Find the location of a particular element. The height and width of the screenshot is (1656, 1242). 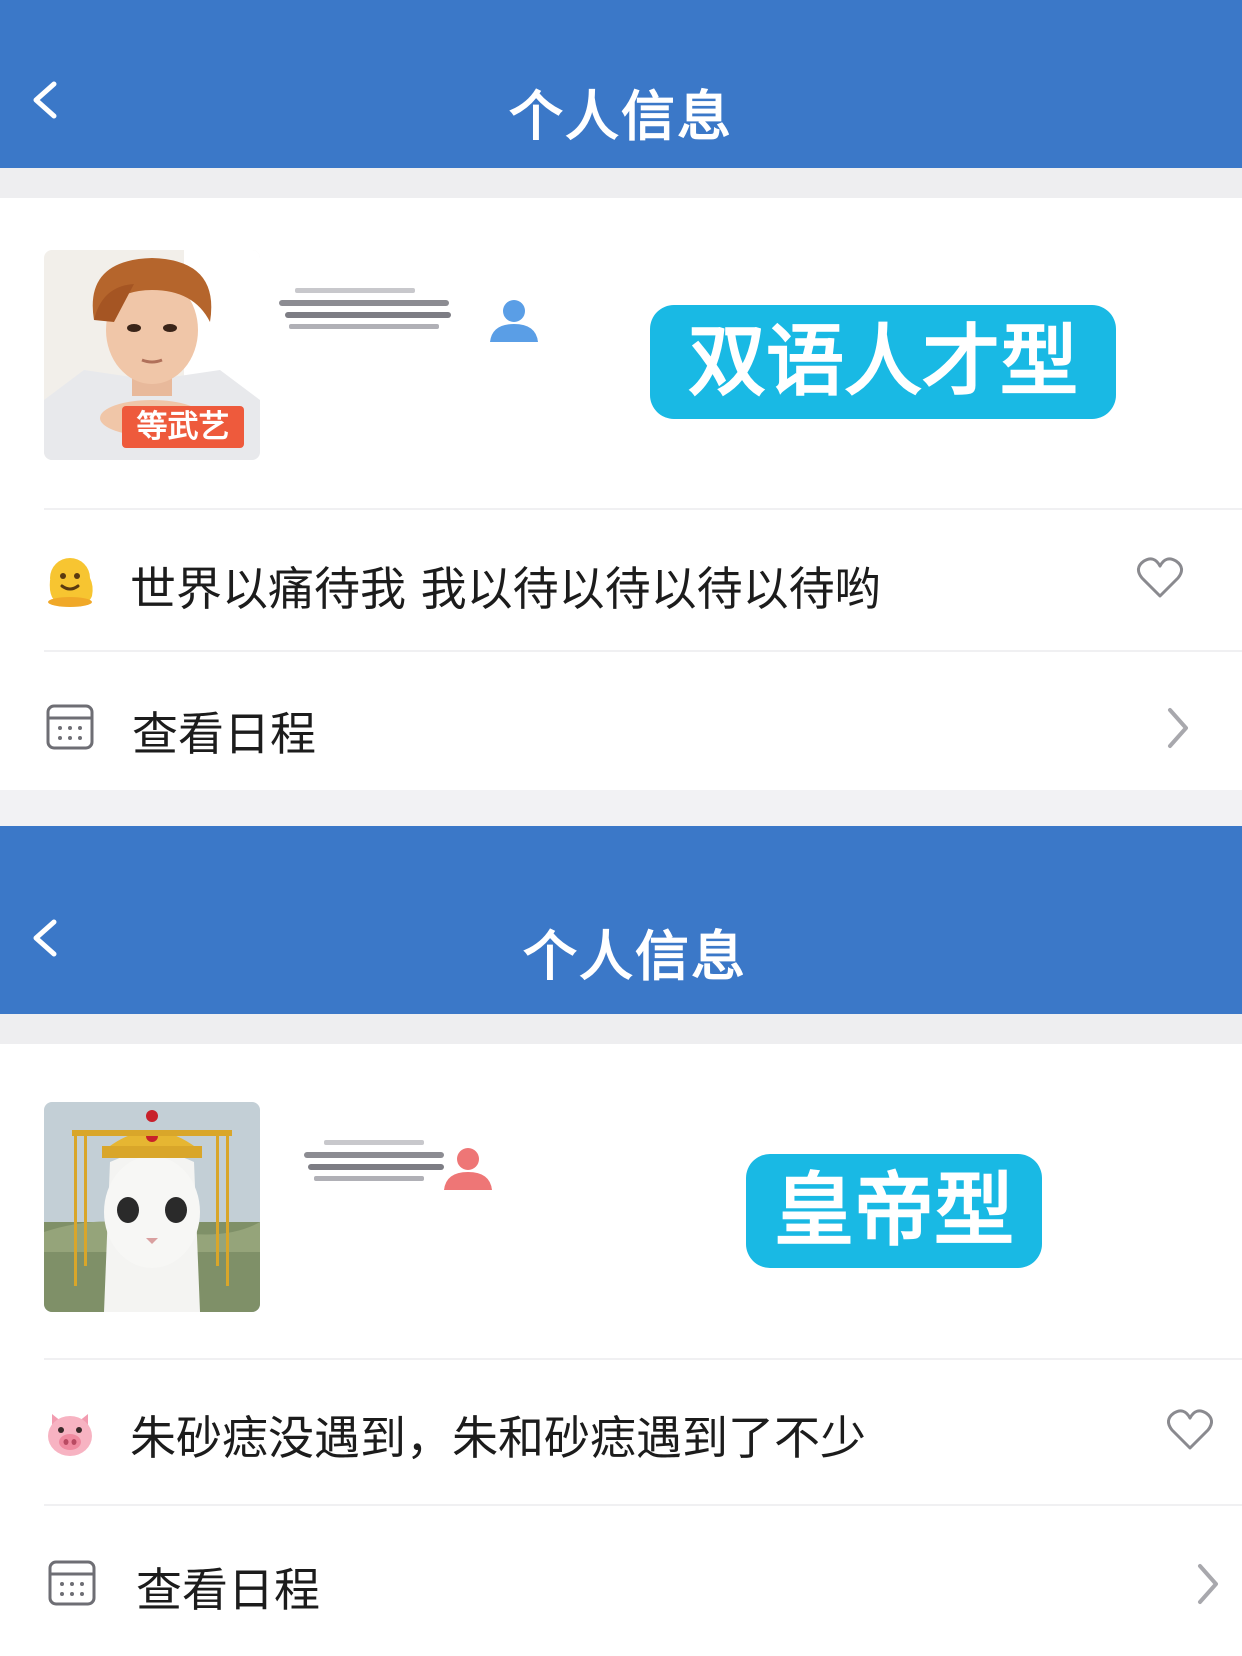

redacted-username is located at coordinates (365, 308).